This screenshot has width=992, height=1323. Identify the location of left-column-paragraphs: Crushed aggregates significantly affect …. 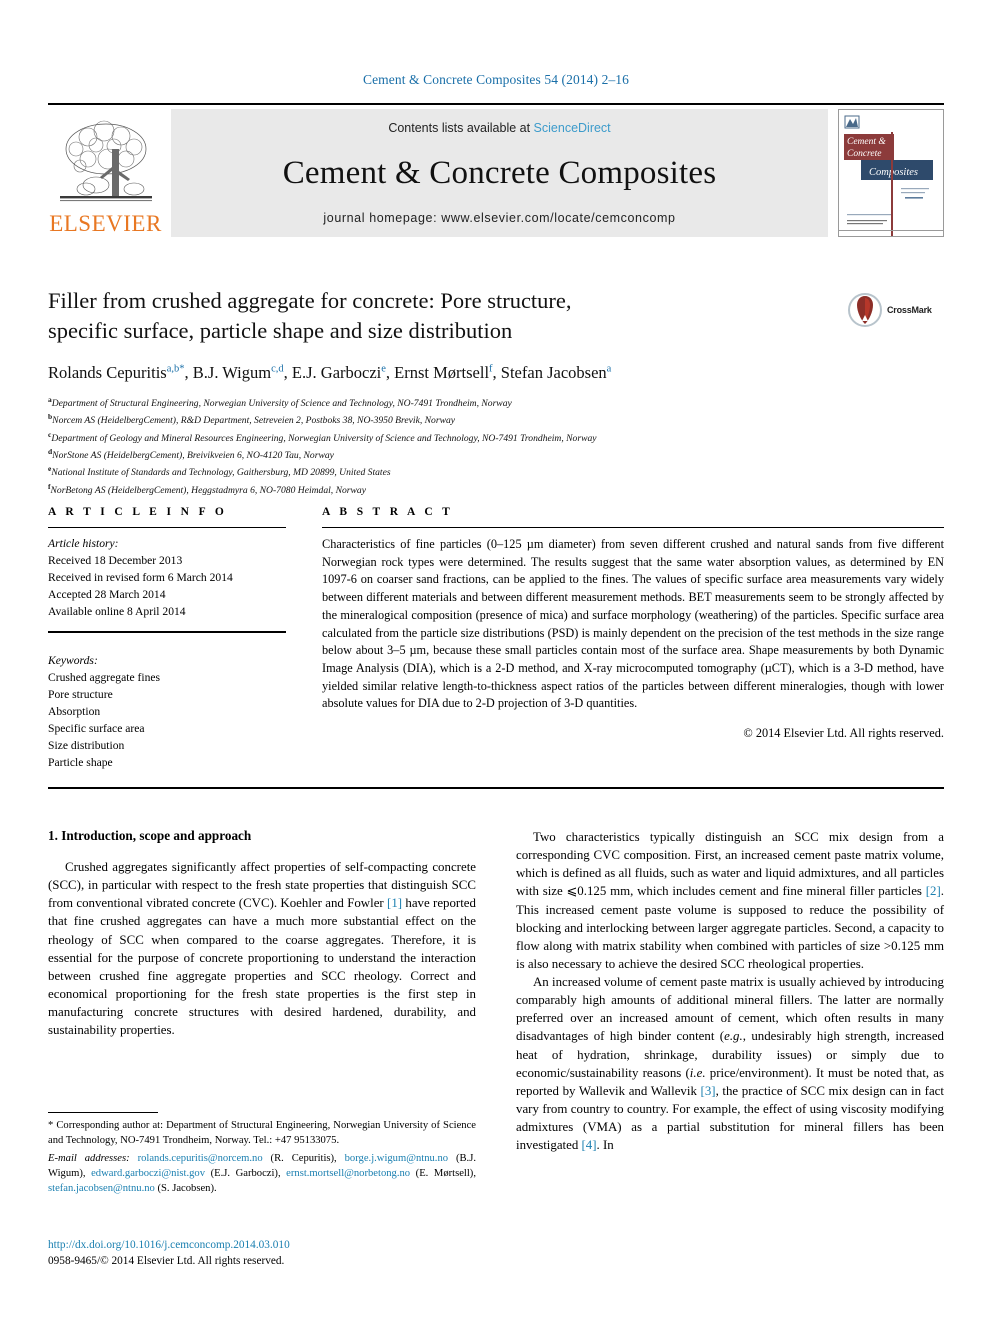
(262, 948).